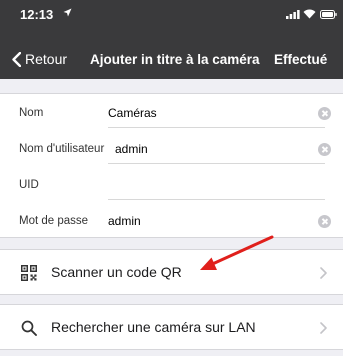 The width and height of the screenshot is (343, 356). What do you see at coordinates (124, 221) in the screenshot?
I see `password-field: admin` at bounding box center [124, 221].